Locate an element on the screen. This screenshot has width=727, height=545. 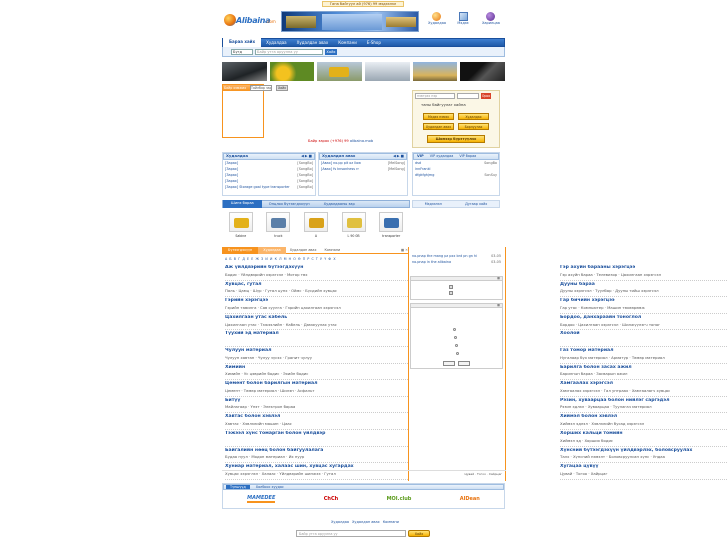
photo-fabric is located at coordinates (483, 71).